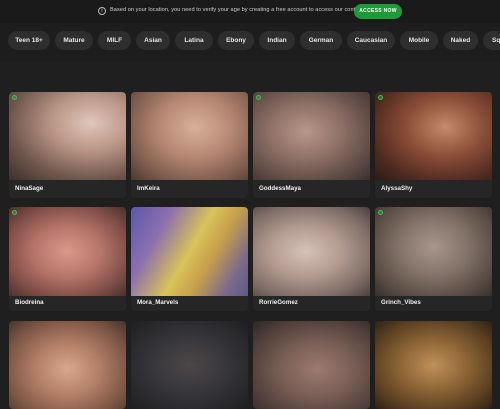 This screenshot has height=409, width=500. Describe the element at coordinates (114, 40) in the screenshot. I see `tag-milf: MILF` at that location.